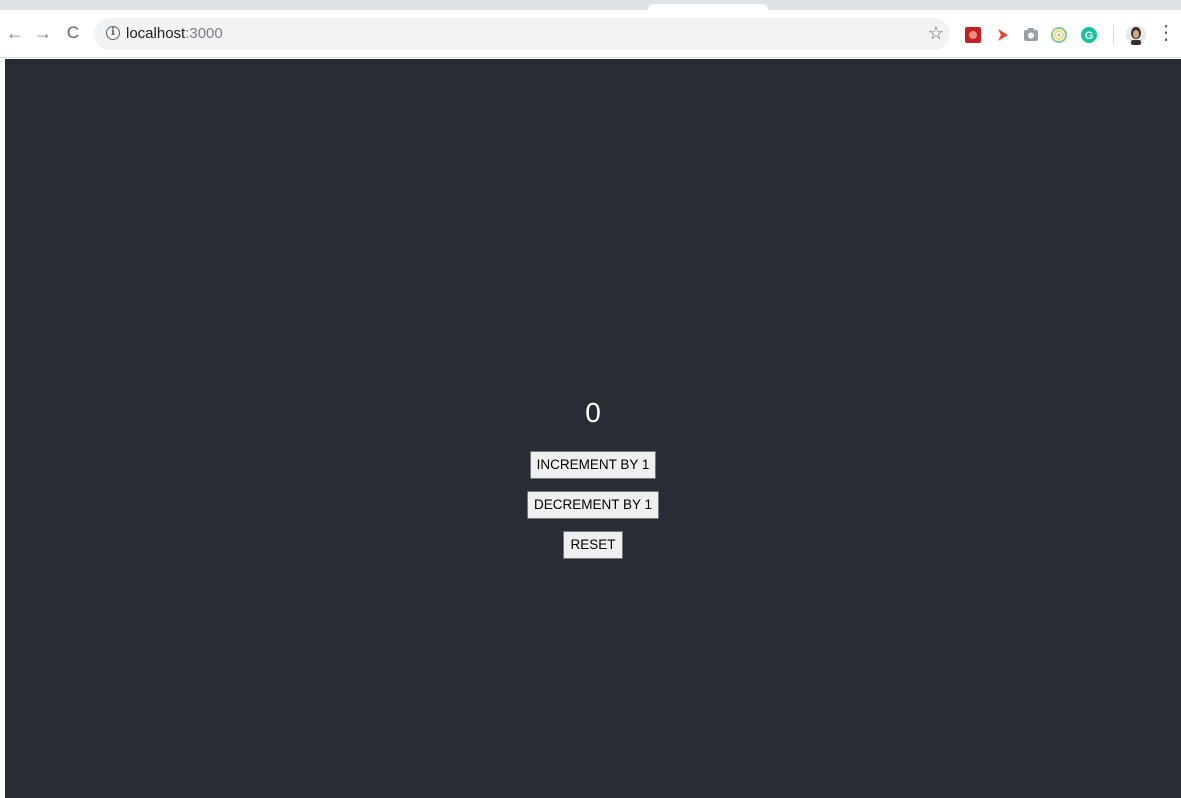 The height and width of the screenshot is (798, 1181). What do you see at coordinates (936, 33) in the screenshot?
I see `bookmark-star-icon: ☆` at bounding box center [936, 33].